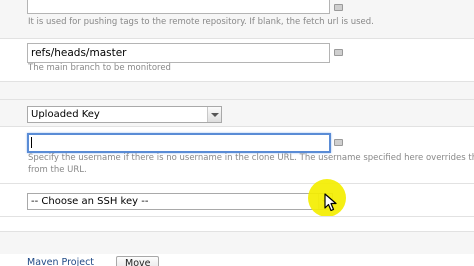 Image resolution: width=474 pixels, height=266 pixels. I want to click on auth-type-selected-label: Uploaded Key, so click(65, 114).